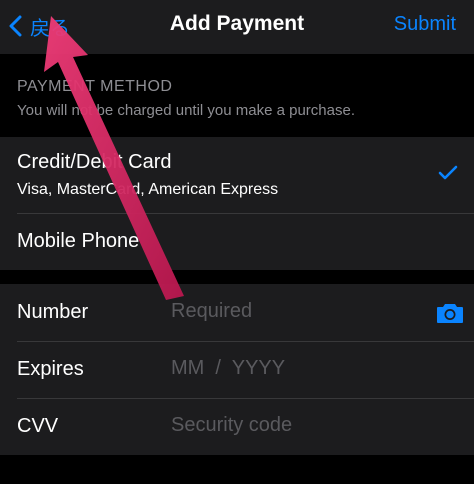 The height and width of the screenshot is (484, 474). Describe the element at coordinates (448, 172) in the screenshot. I see `checkmark-icon` at that location.